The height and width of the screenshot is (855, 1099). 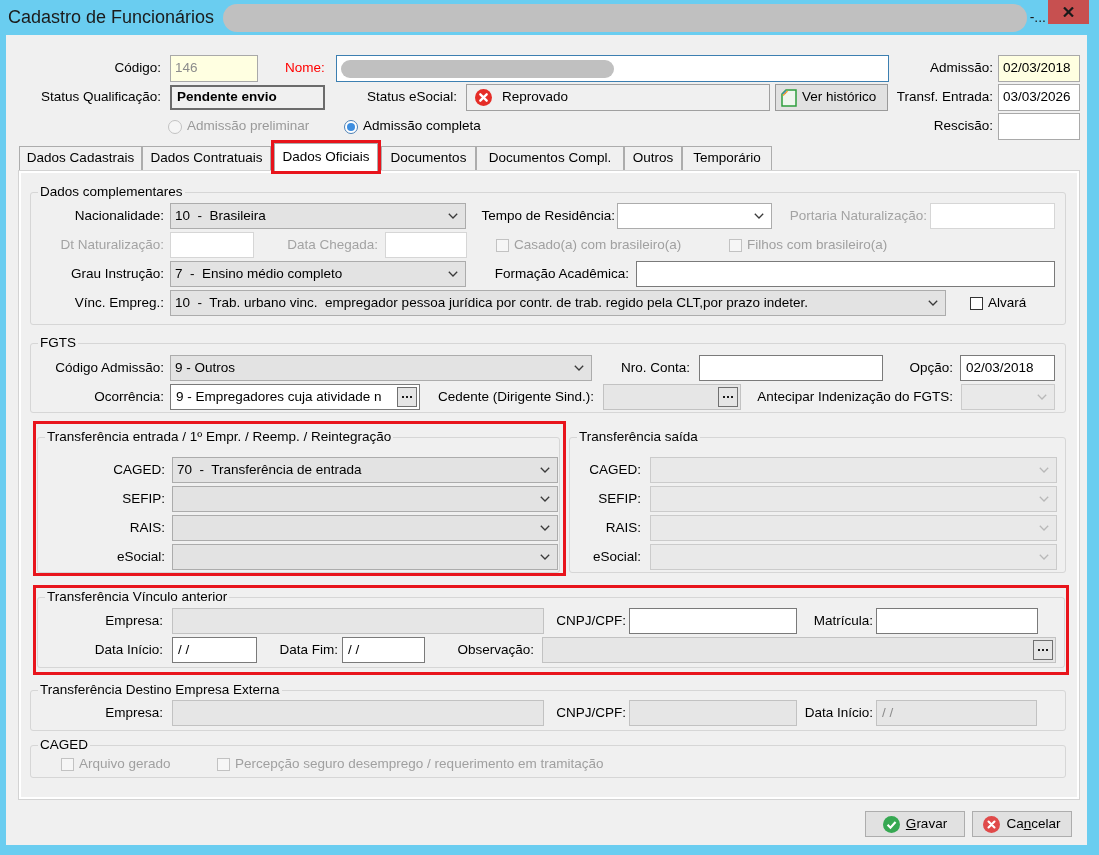 I want to click on checkbox-label: Casado(a) com brasileiro(a), so click(x=598, y=244).